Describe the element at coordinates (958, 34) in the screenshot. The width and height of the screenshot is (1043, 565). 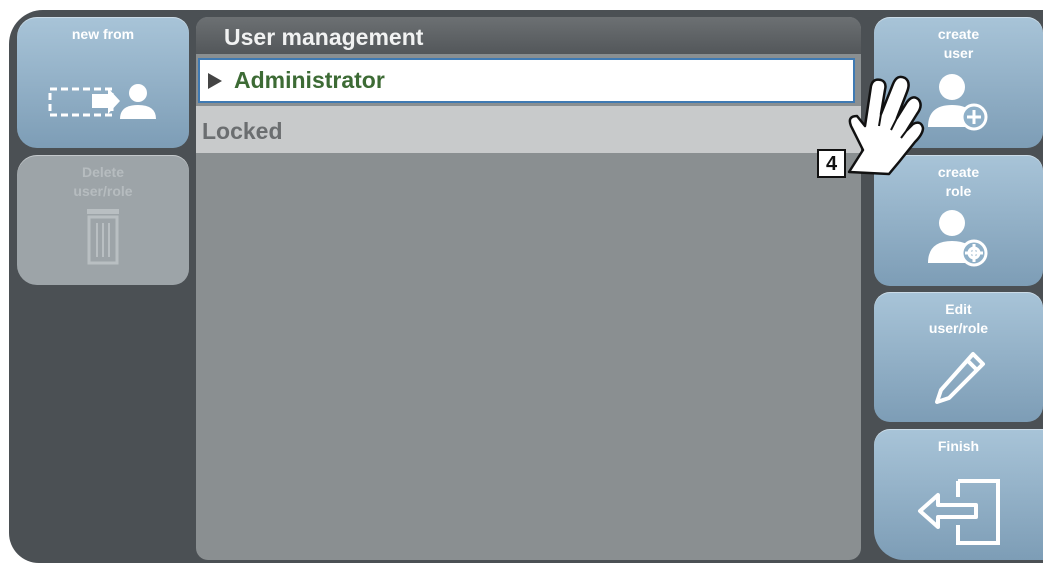
I see `create-user-label-line1: create` at that location.